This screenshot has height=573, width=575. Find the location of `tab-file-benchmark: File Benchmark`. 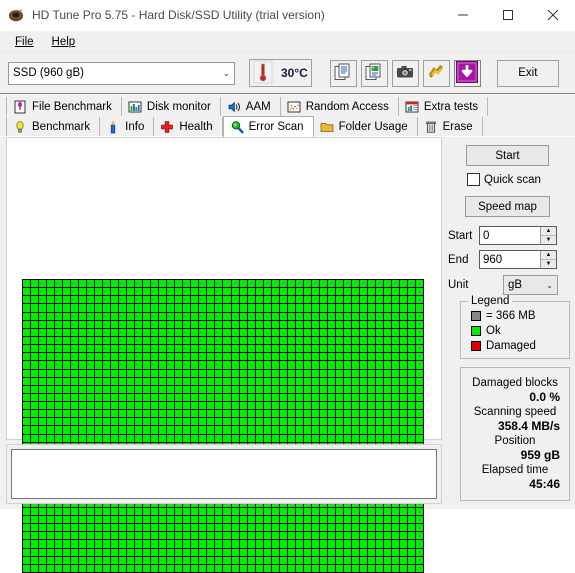

tab-file-benchmark: File Benchmark is located at coordinates (64, 106).